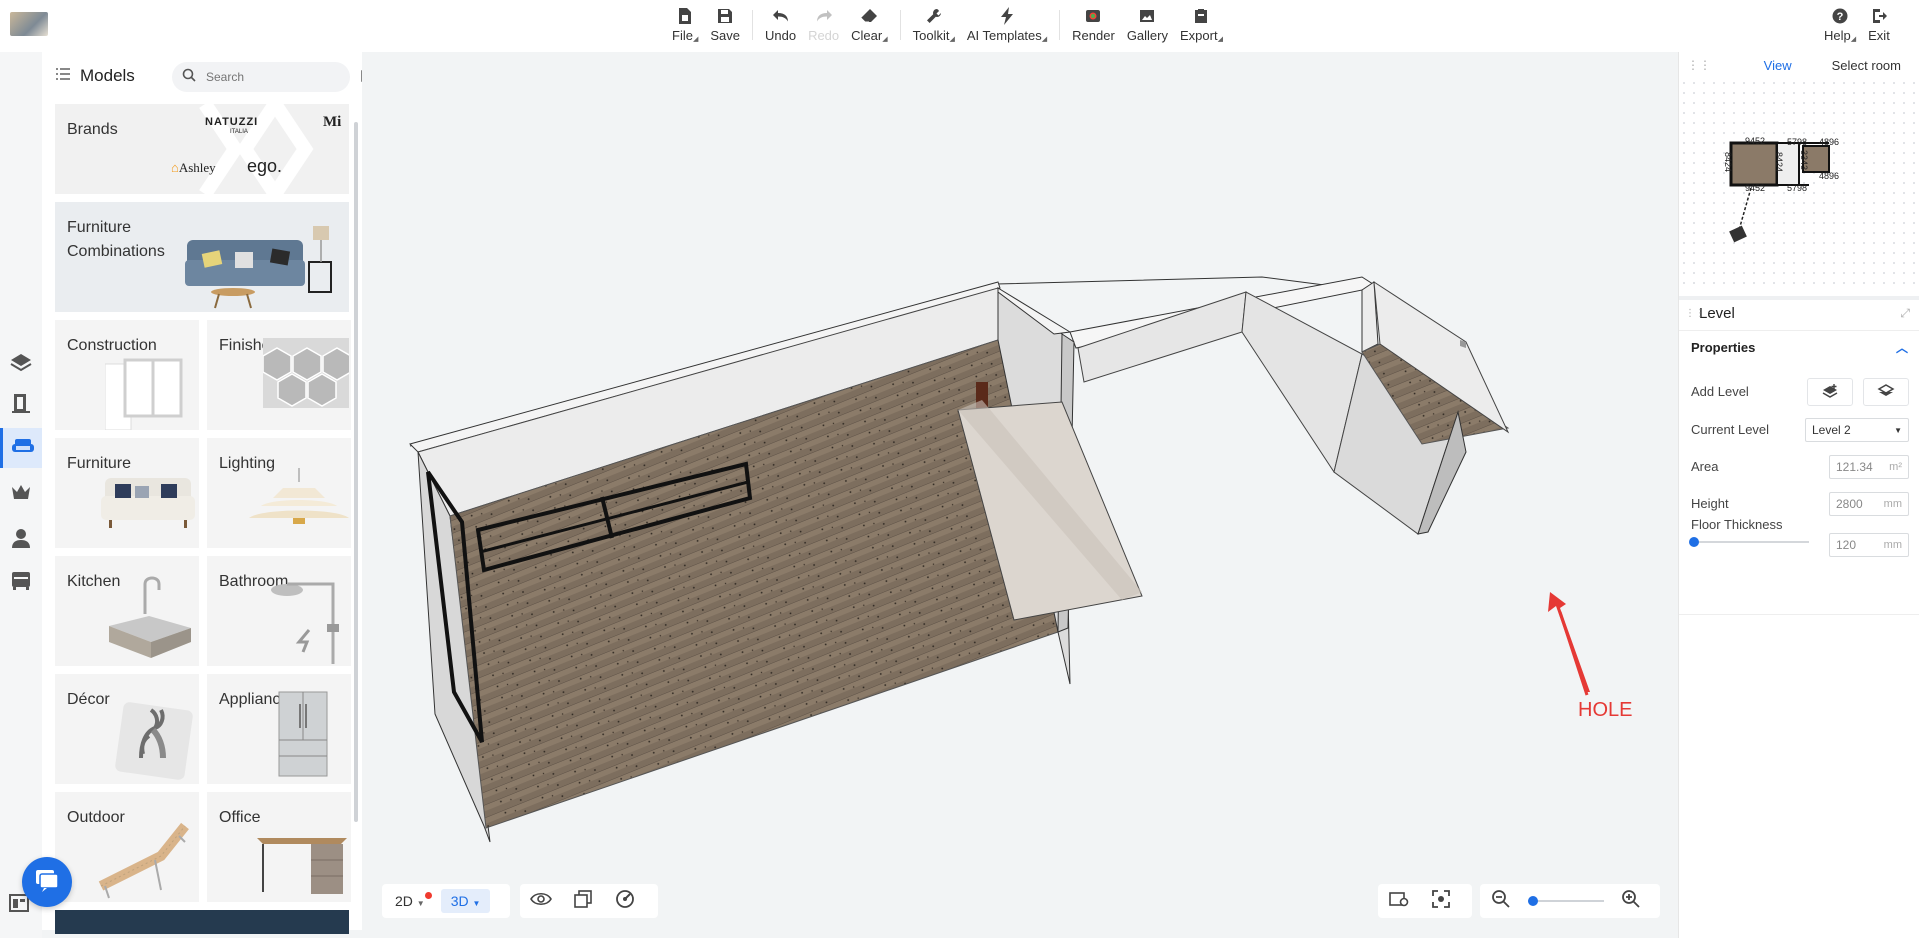 The height and width of the screenshot is (938, 1919). Describe the element at coordinates (824, 16) in the screenshot. I see `redo-icon` at that location.